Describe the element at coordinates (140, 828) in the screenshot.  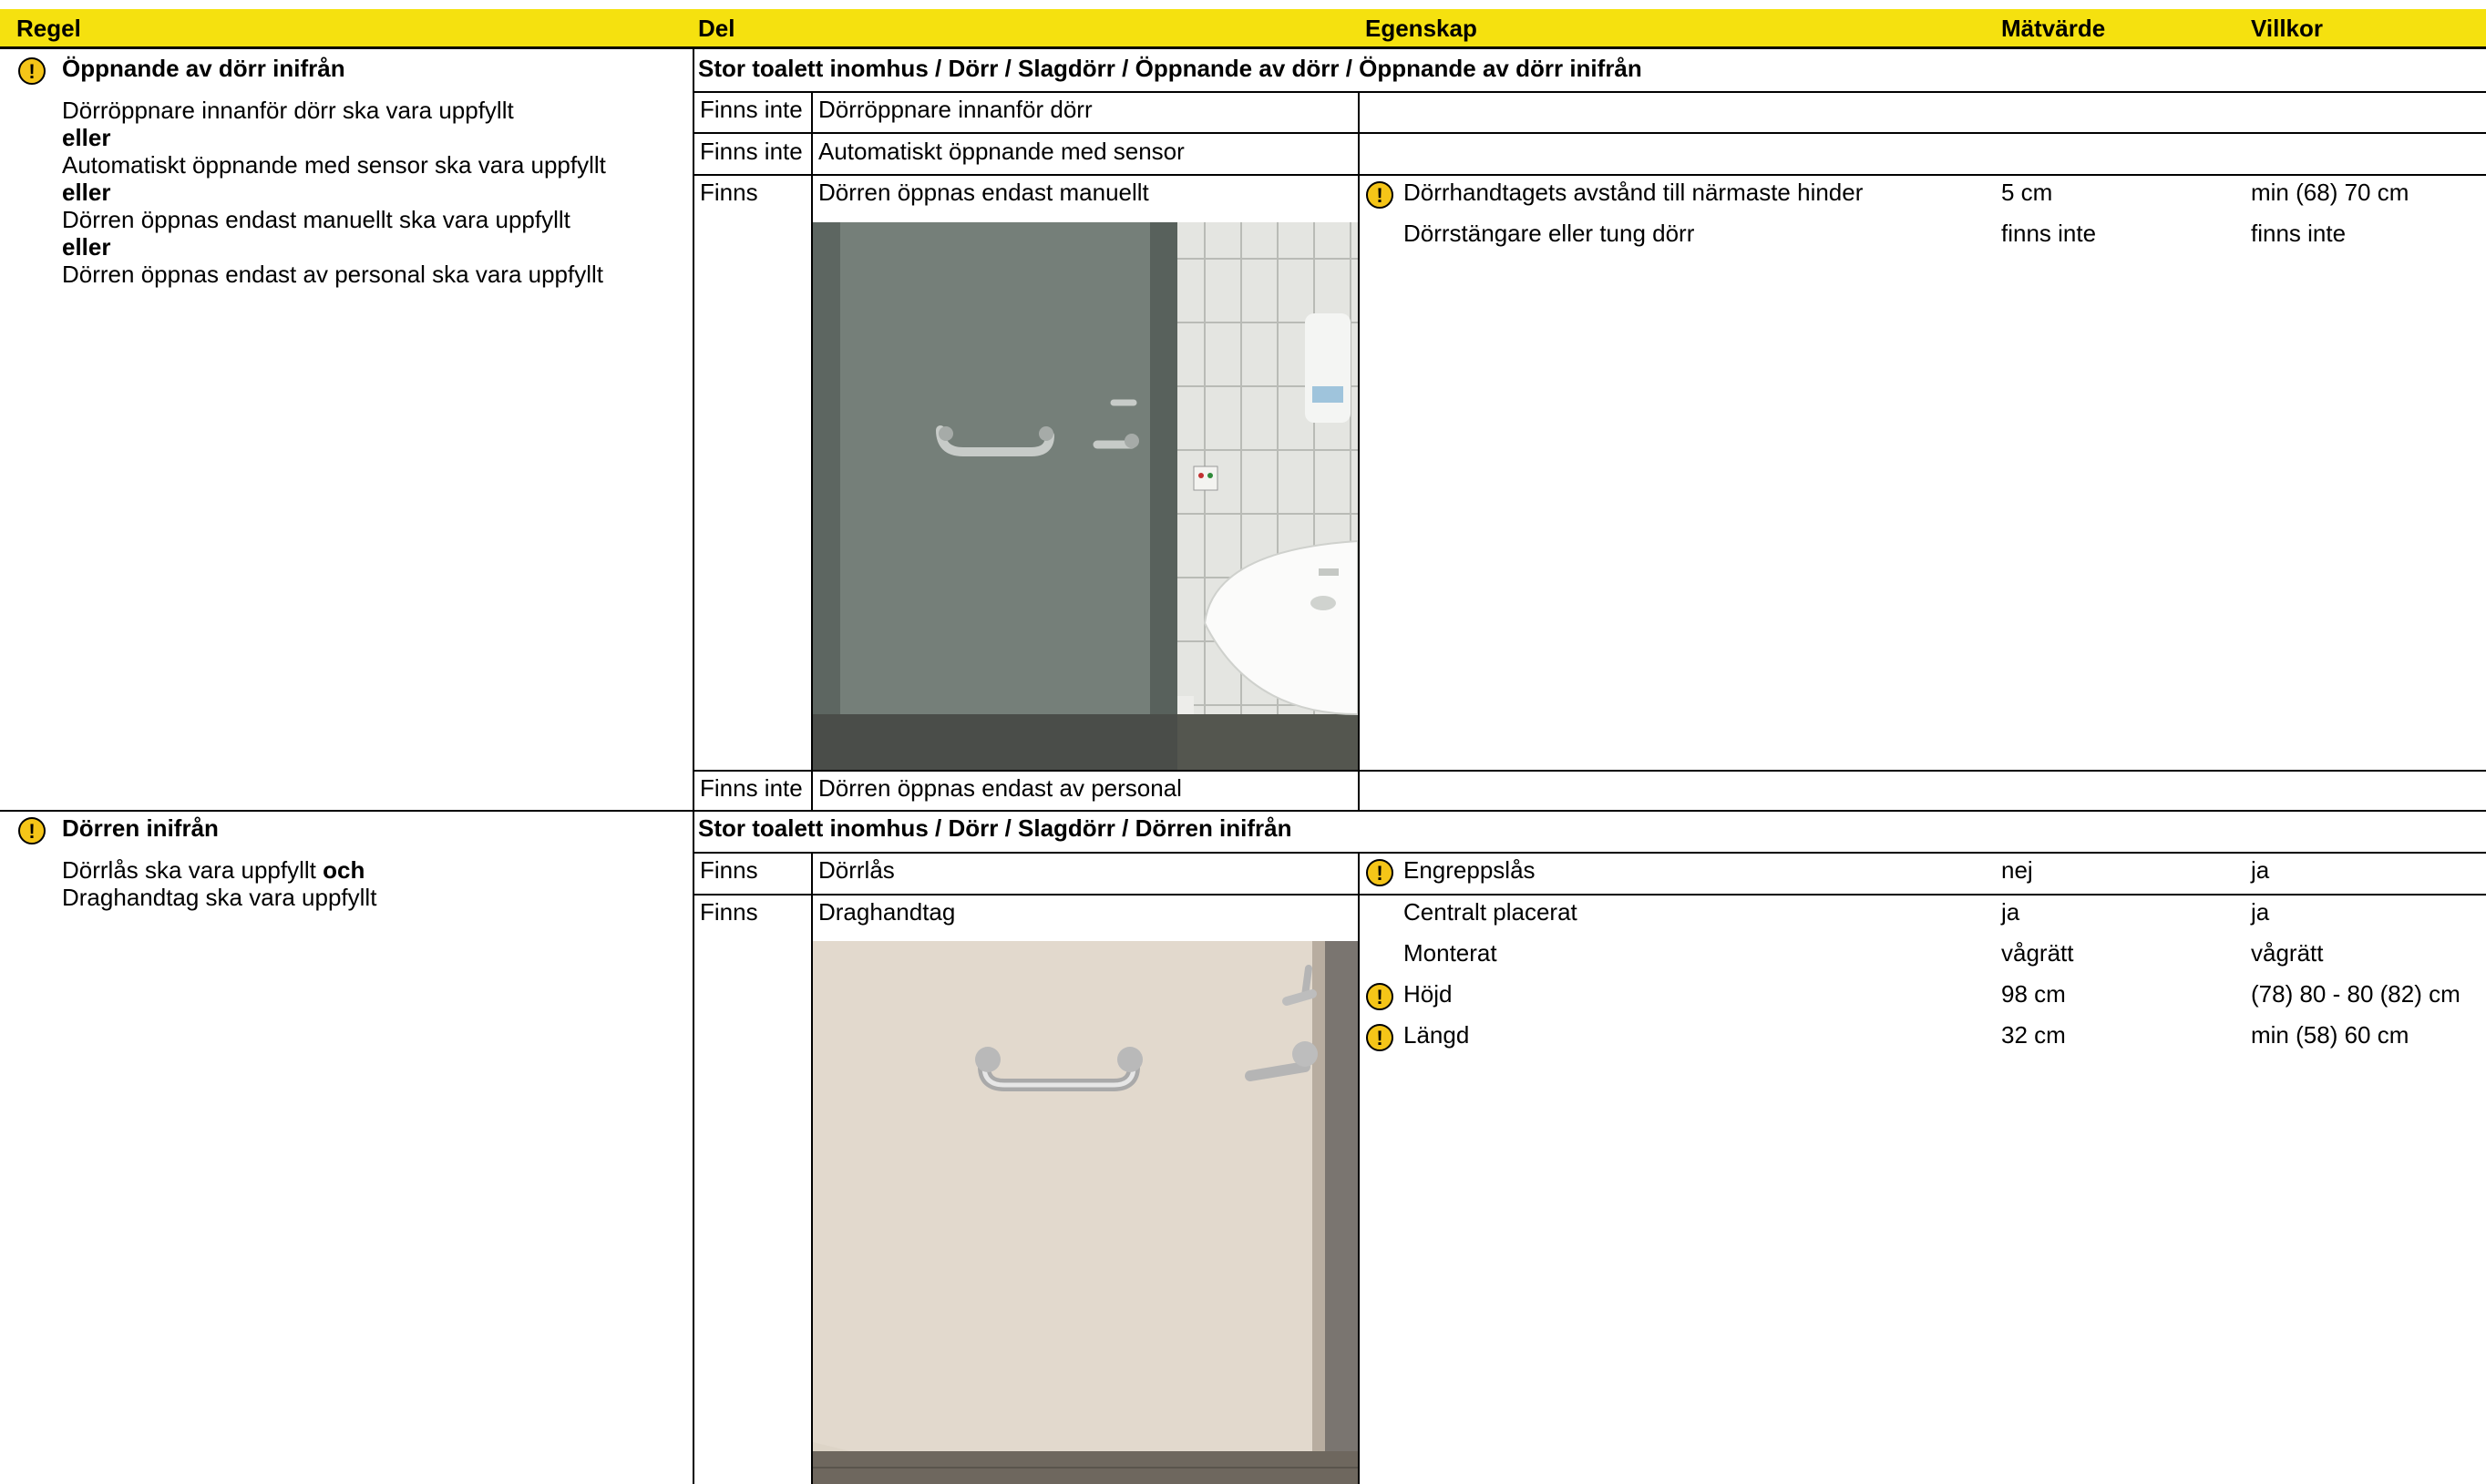
I see `rule-title: Dörren inifrån` at that location.